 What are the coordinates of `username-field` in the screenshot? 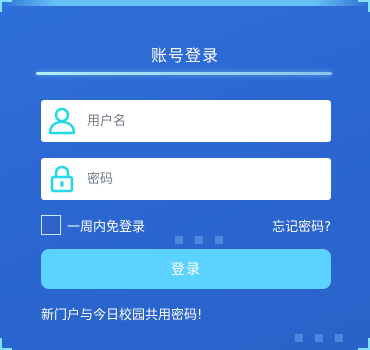 It's located at (186, 121).